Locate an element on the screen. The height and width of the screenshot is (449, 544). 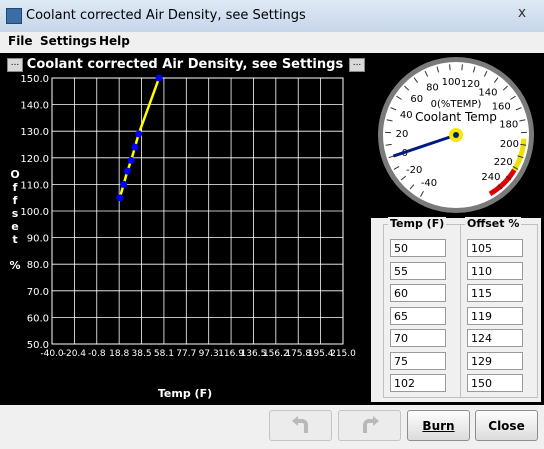
x-tick-label: 215.0 is located at coordinates (343, 354).